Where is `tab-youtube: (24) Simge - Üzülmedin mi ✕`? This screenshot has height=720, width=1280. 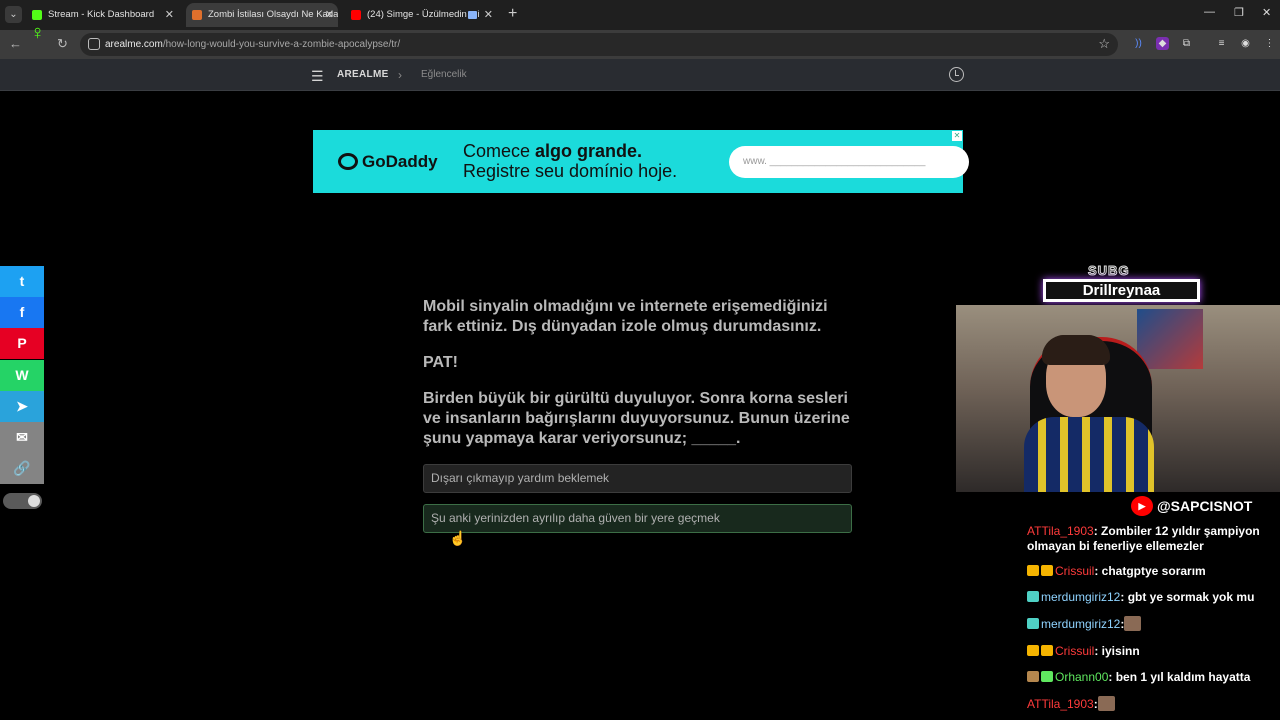
tab-youtube: (24) Simge - Üzülmedin mi ✕ is located at coordinates (421, 15).